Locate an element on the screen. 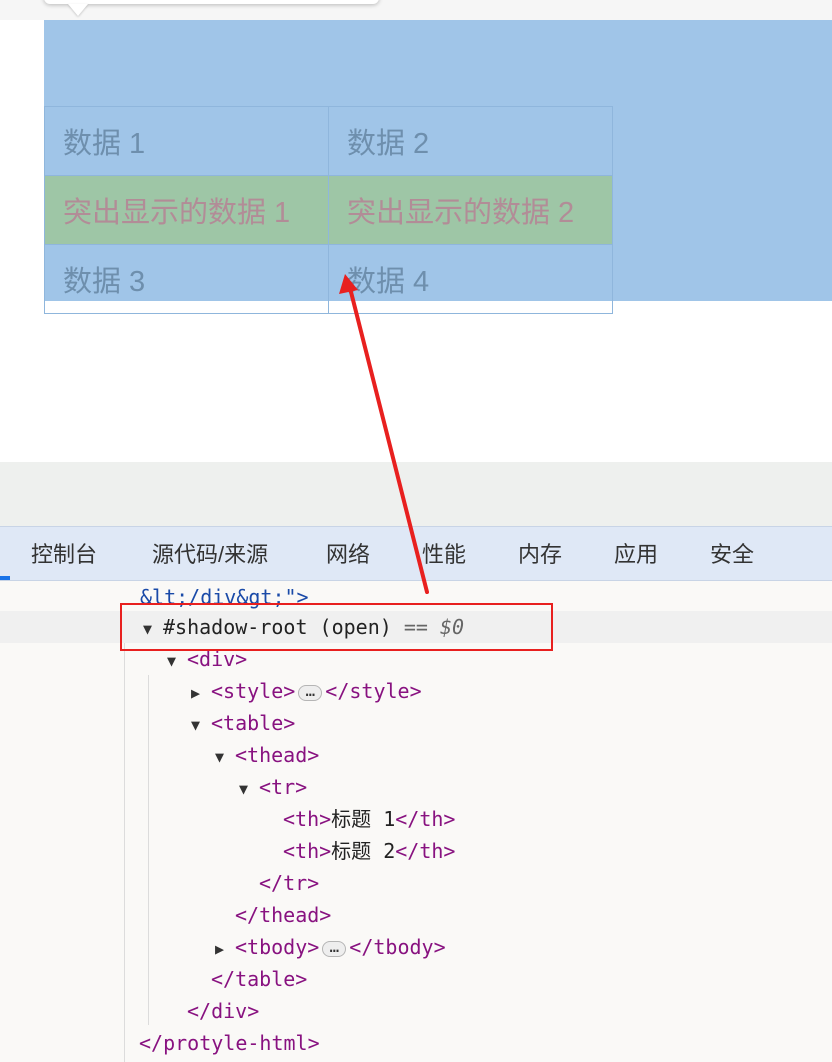  dom-protyle-close-line: </protyle-html> is located at coordinates (229, 1043).